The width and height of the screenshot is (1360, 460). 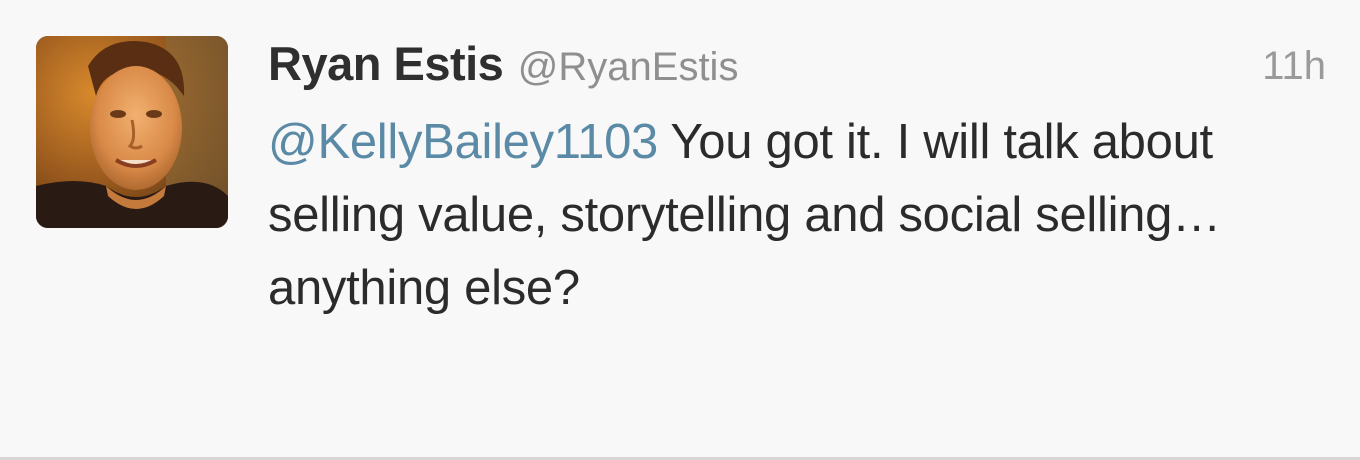 What do you see at coordinates (628, 67) in the screenshot?
I see `author-handle: @RyanEstis` at bounding box center [628, 67].